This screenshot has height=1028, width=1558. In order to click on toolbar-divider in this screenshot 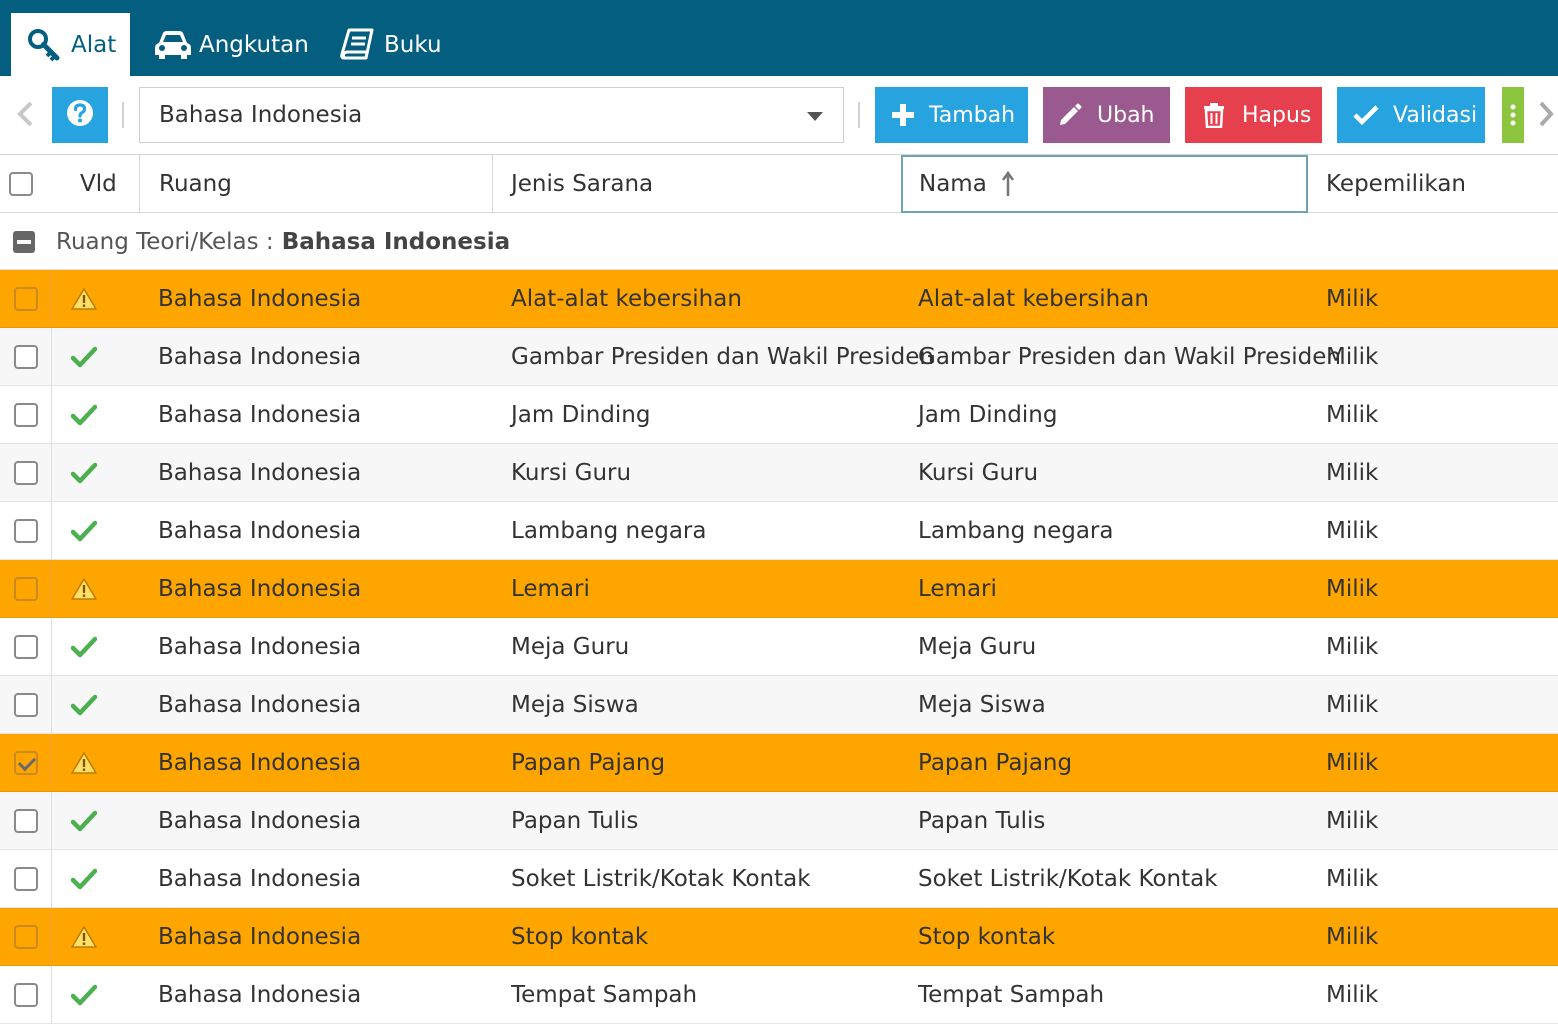, I will do `click(859, 115)`.